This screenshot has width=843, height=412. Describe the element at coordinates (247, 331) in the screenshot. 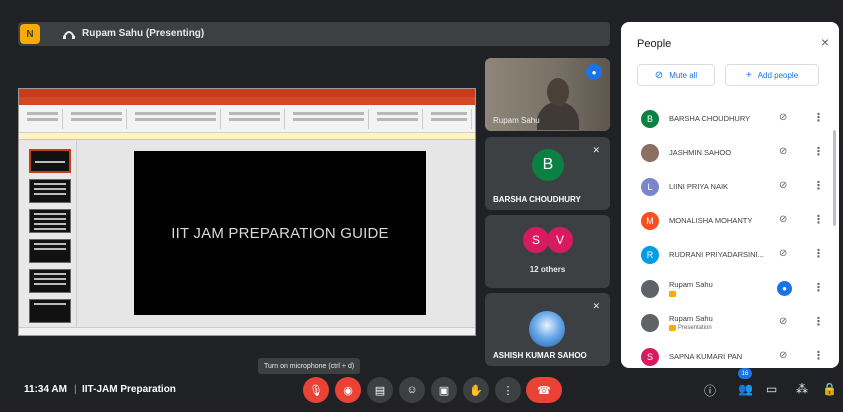

I see `ppt-statusbar` at that location.